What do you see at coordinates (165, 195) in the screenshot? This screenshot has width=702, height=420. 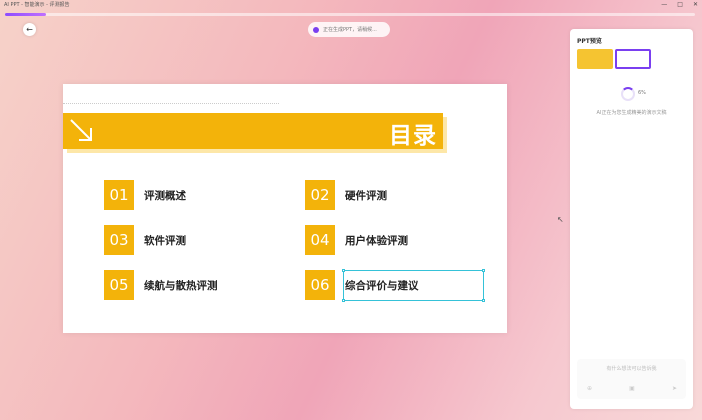 I see `toc-label: 评测概述` at bounding box center [165, 195].